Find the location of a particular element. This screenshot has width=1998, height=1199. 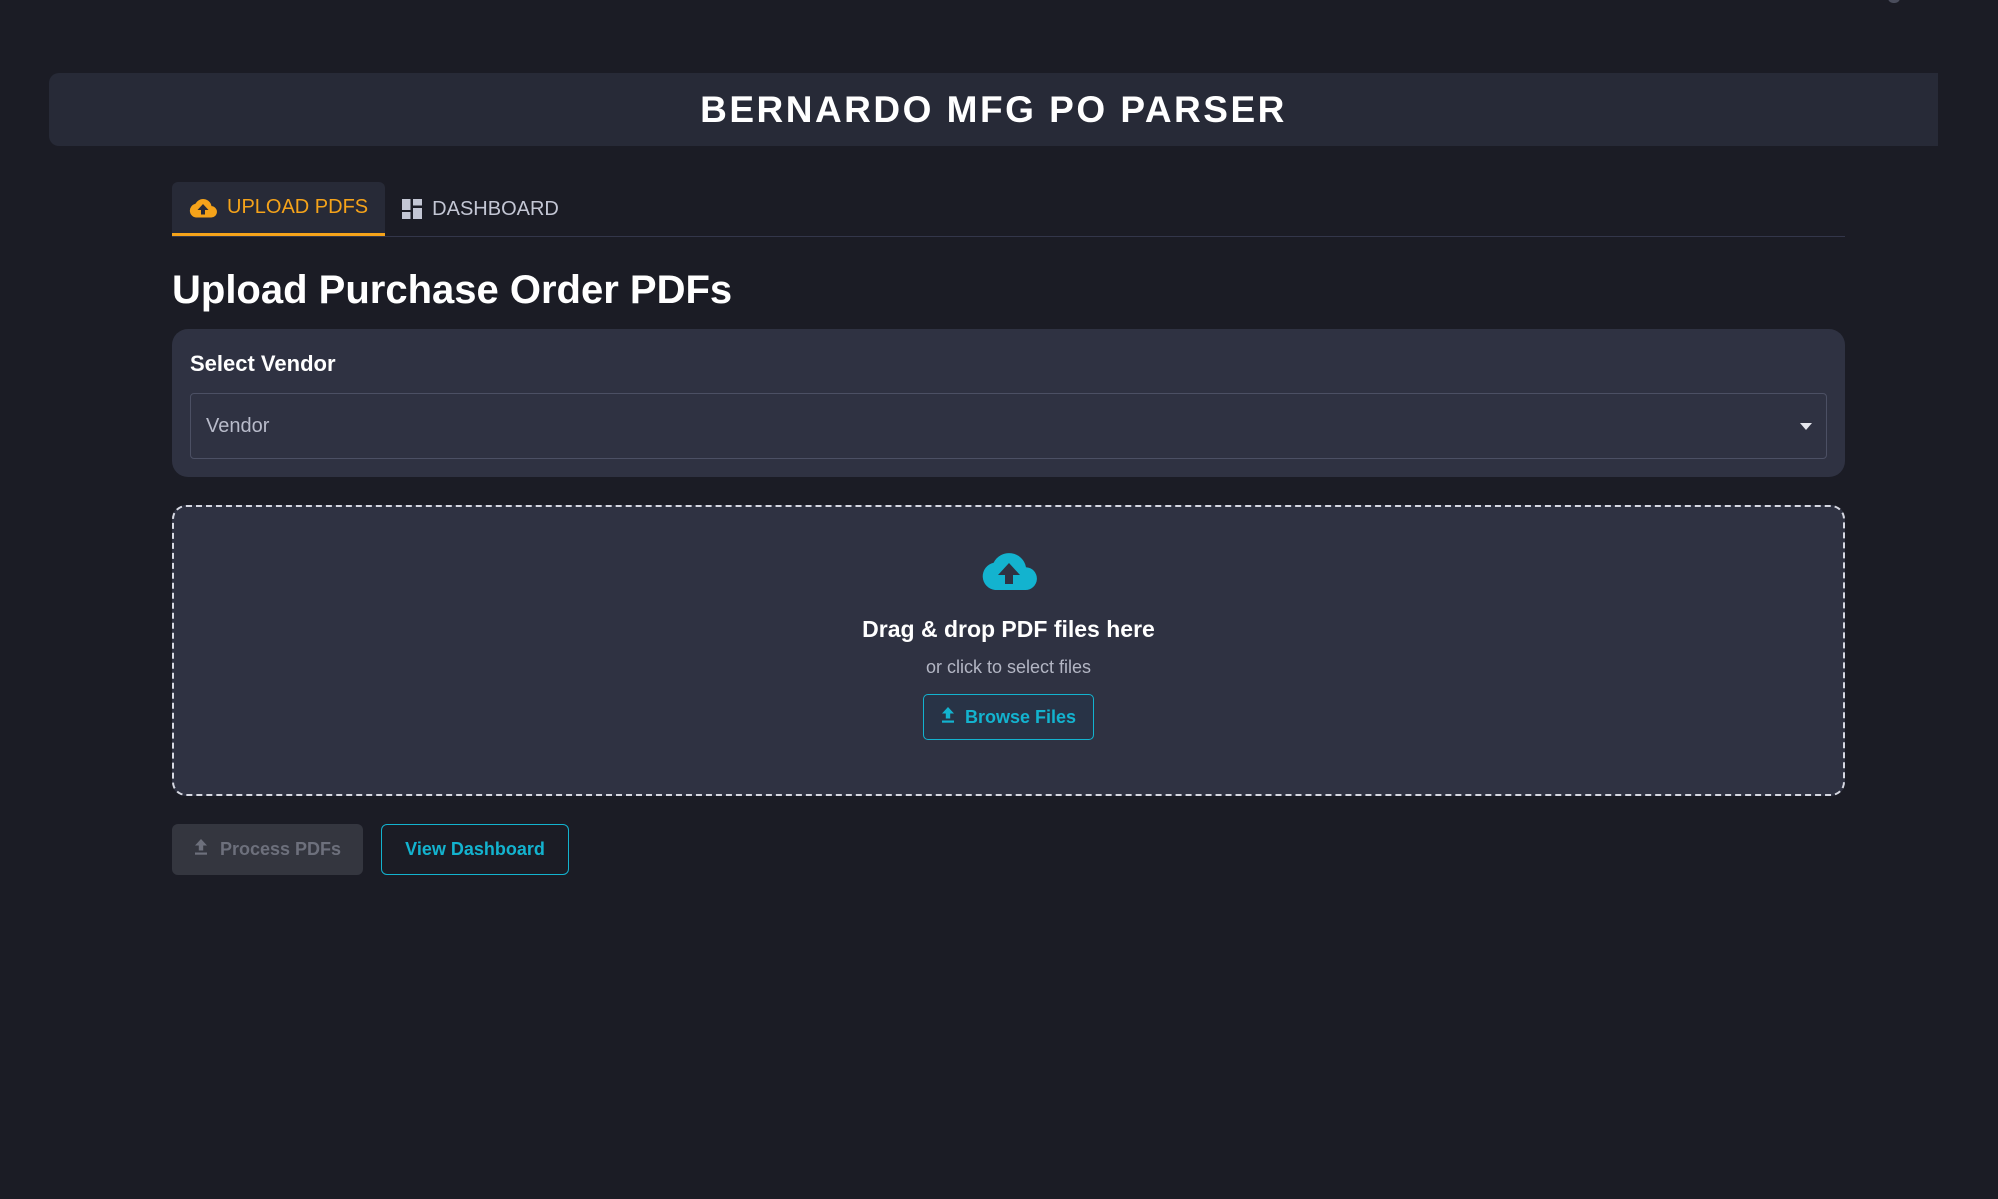

tab-upload-pdfs-label: UPLOAD PDFS is located at coordinates (298, 207).